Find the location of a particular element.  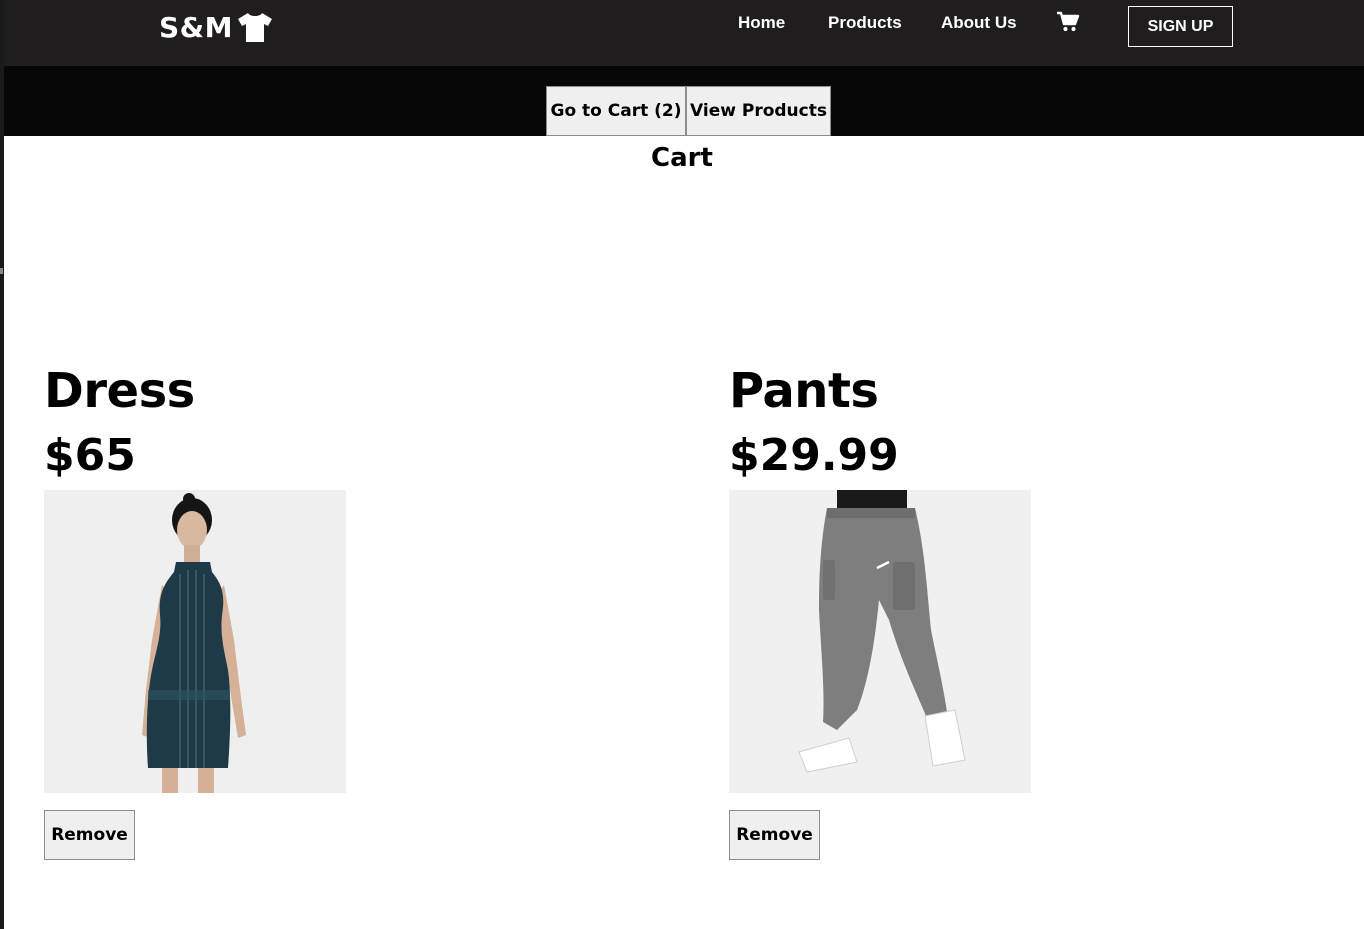

shopping-cart-icon is located at coordinates (1068, 22).